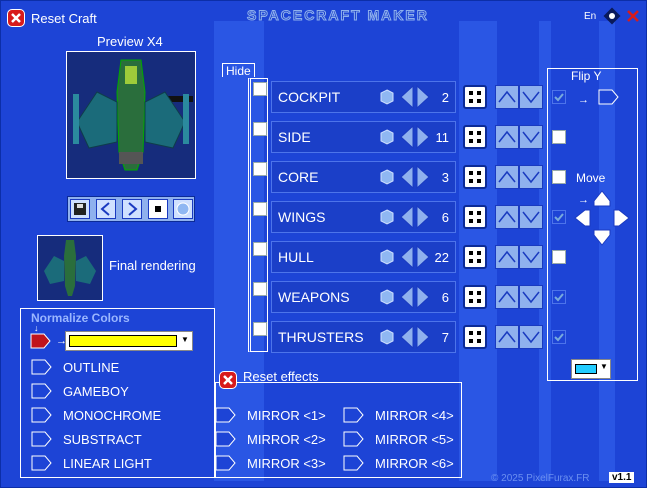 This screenshot has width=647, height=488. What do you see at coordinates (183, 209) in the screenshot?
I see `random-all-button` at bounding box center [183, 209].